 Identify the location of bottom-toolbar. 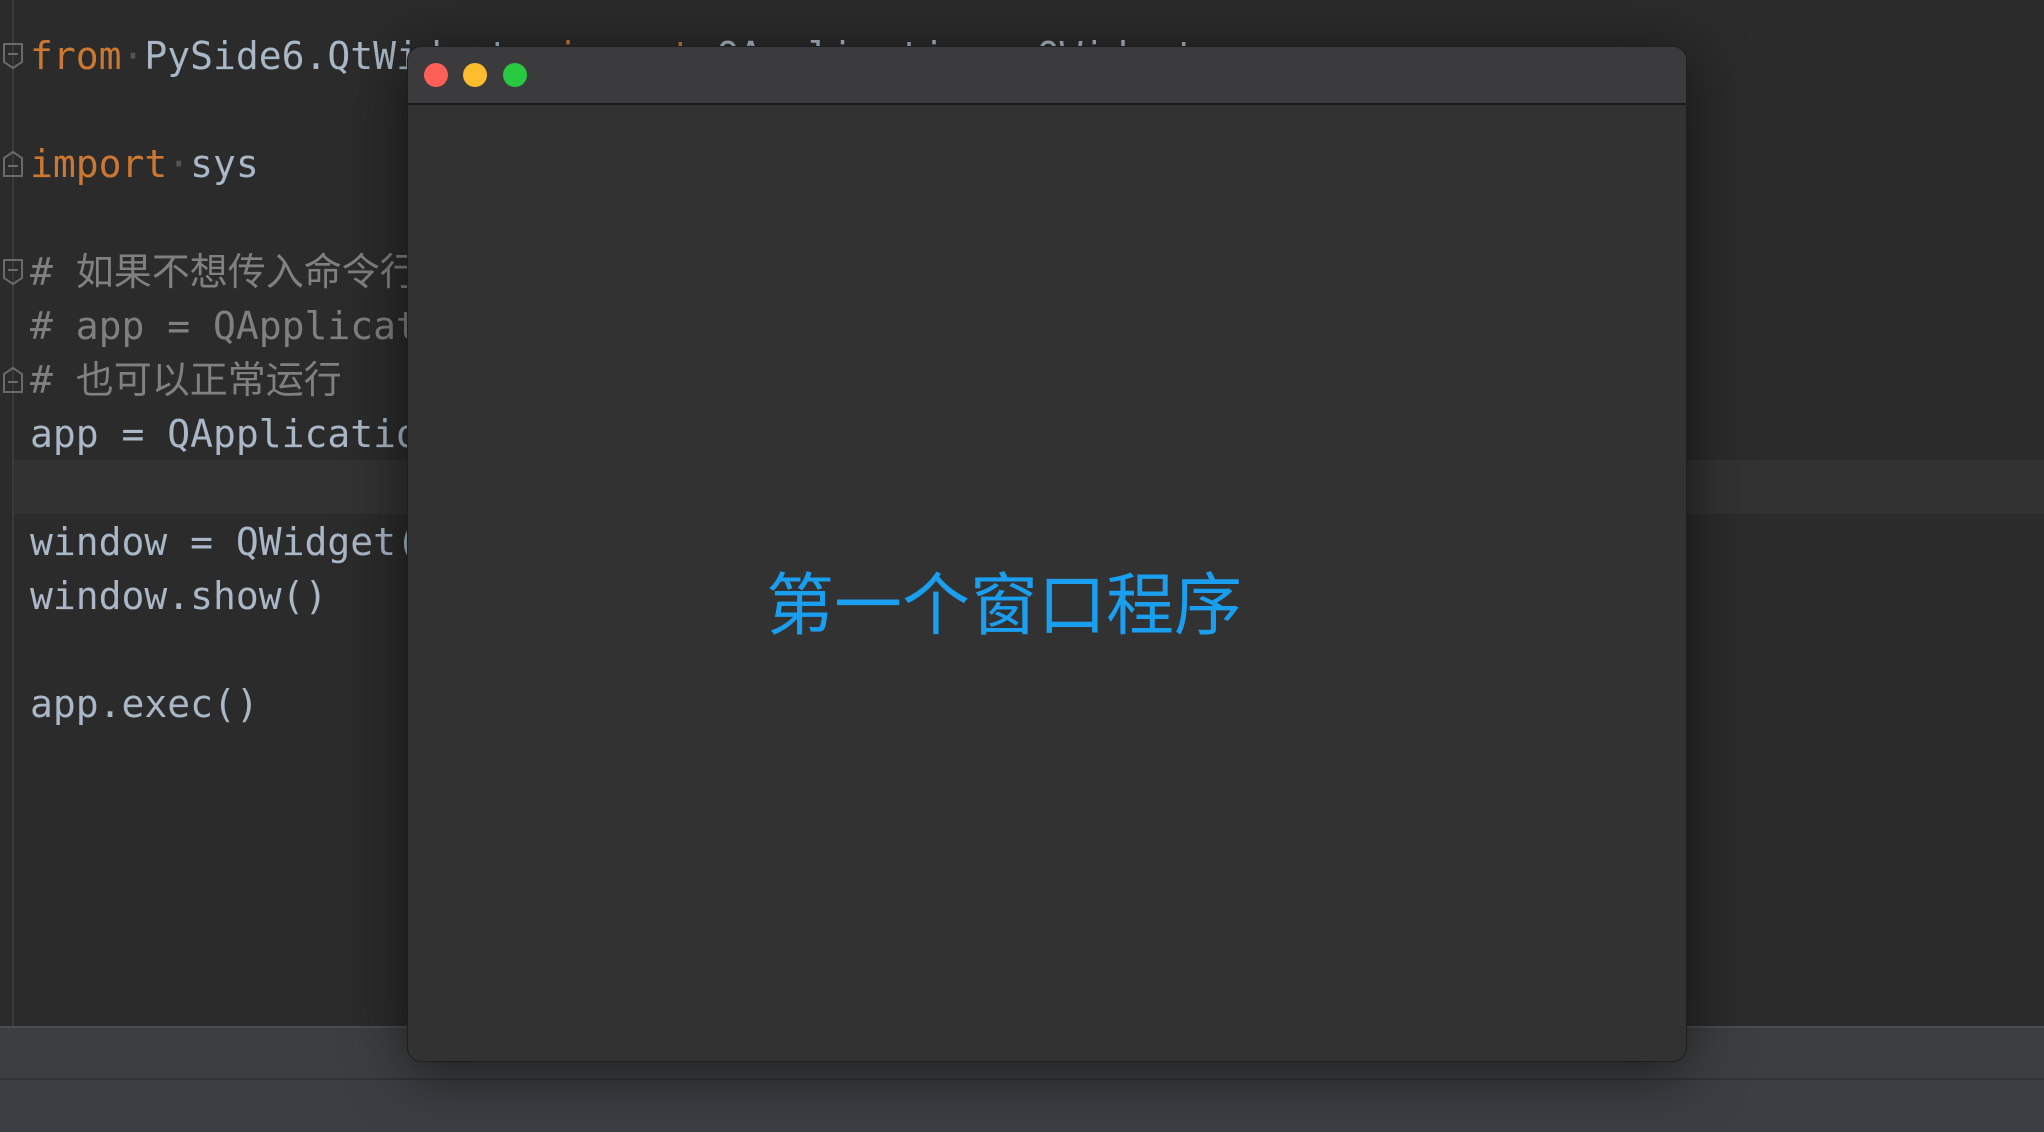
(1022, 1105).